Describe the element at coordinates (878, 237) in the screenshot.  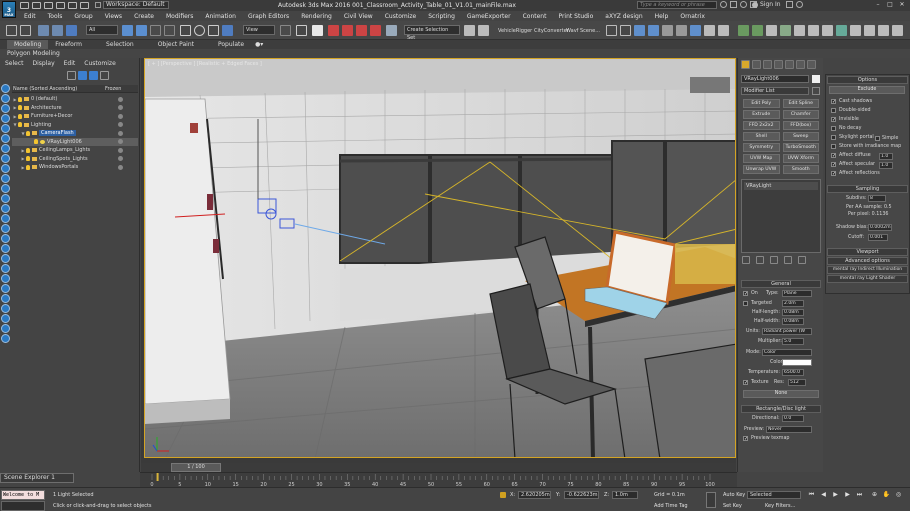
I see `cutoff-value: 0.001` at that location.